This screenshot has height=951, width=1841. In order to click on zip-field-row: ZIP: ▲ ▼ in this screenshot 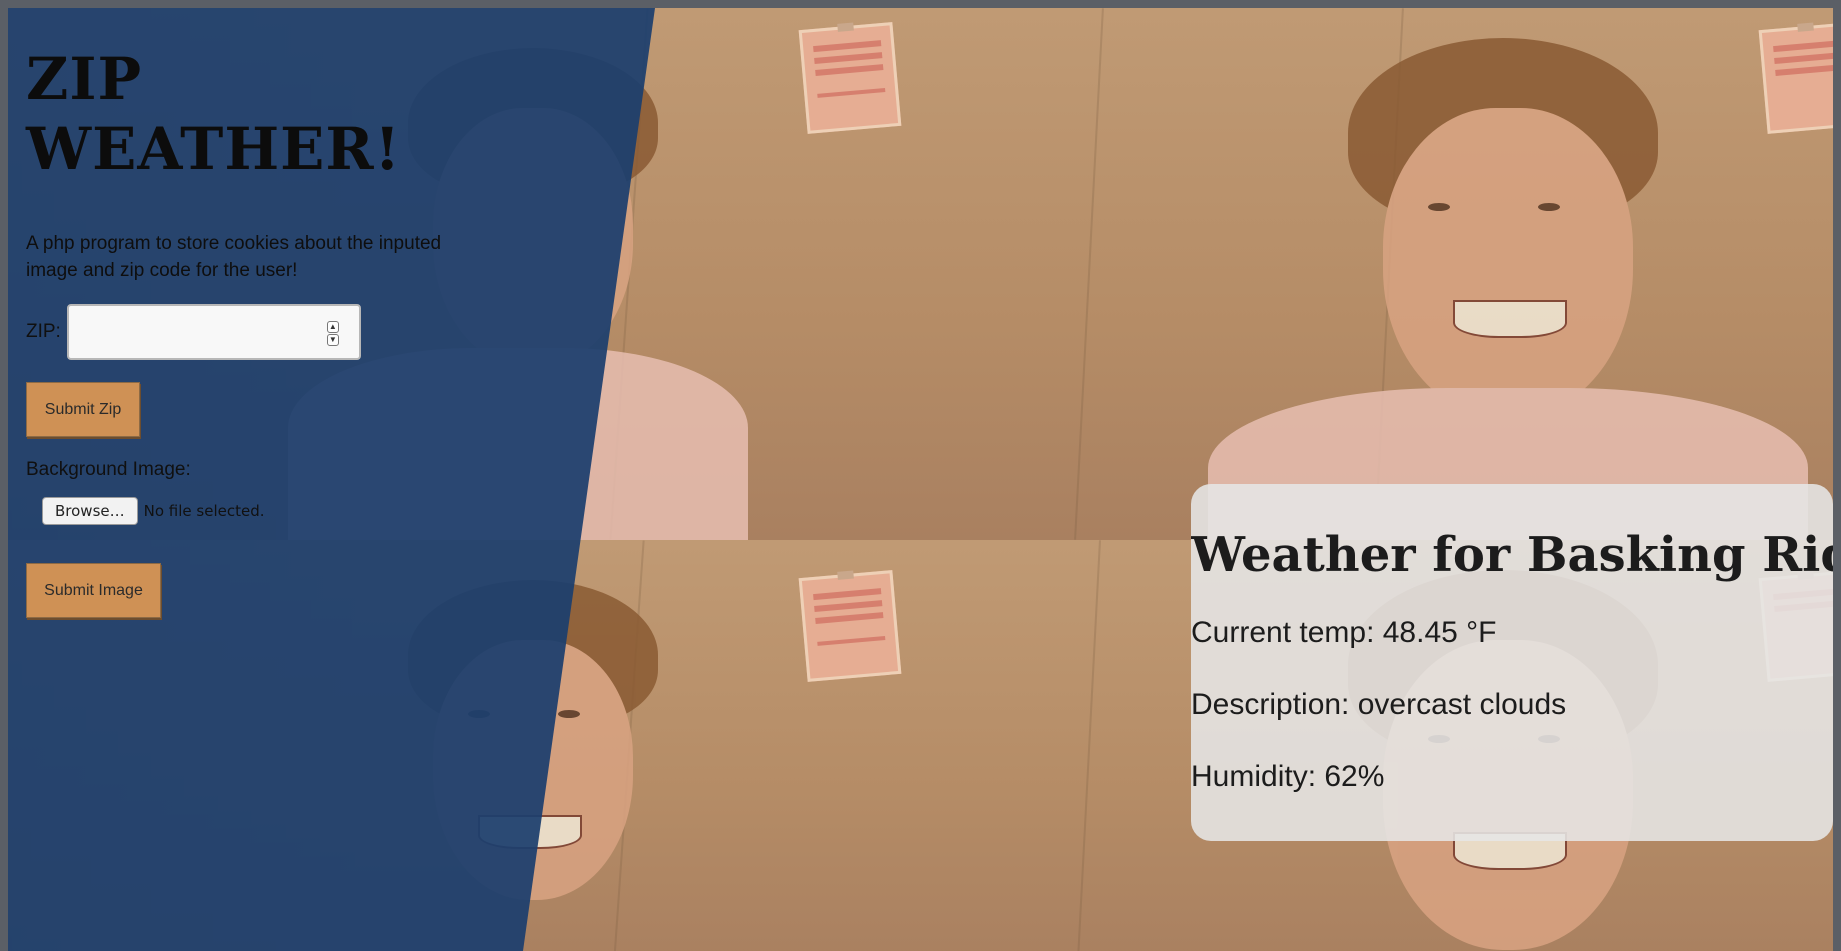, I will do `click(251, 332)`.